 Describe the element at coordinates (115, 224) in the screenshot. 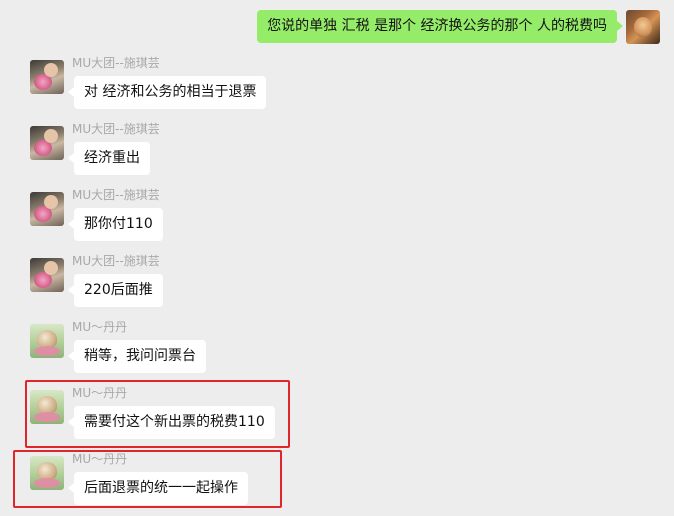

I see `message-bubble: 那你付110` at that location.